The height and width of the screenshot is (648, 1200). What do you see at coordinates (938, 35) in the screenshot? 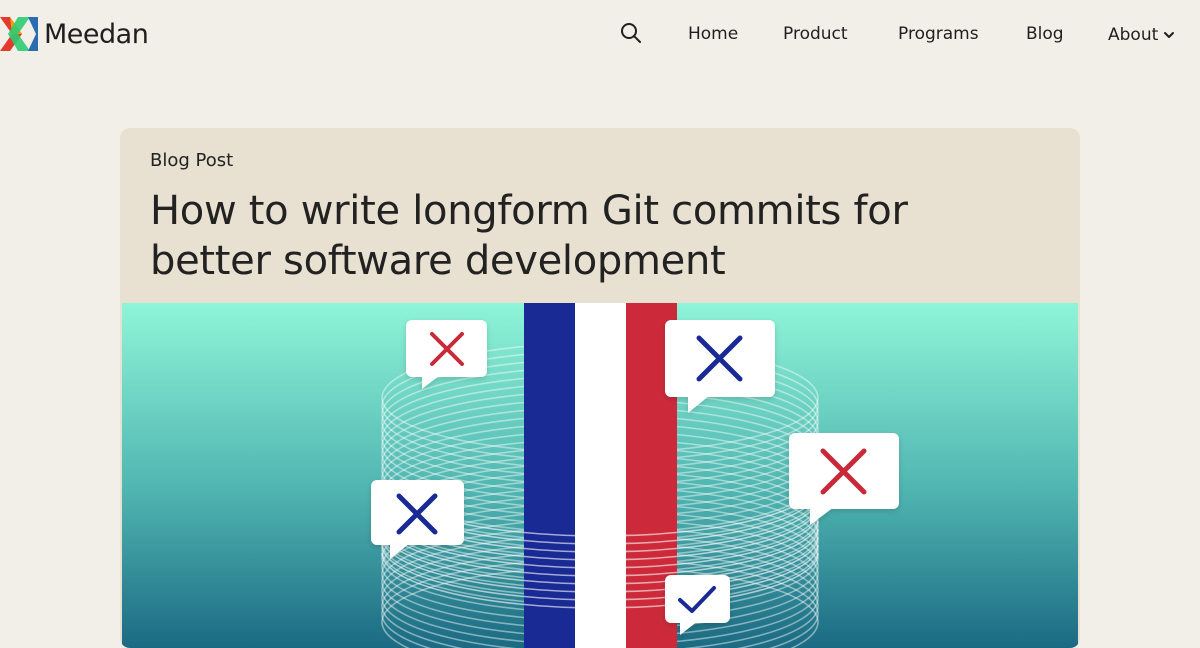
I see `nav-item-programs: Programs` at bounding box center [938, 35].